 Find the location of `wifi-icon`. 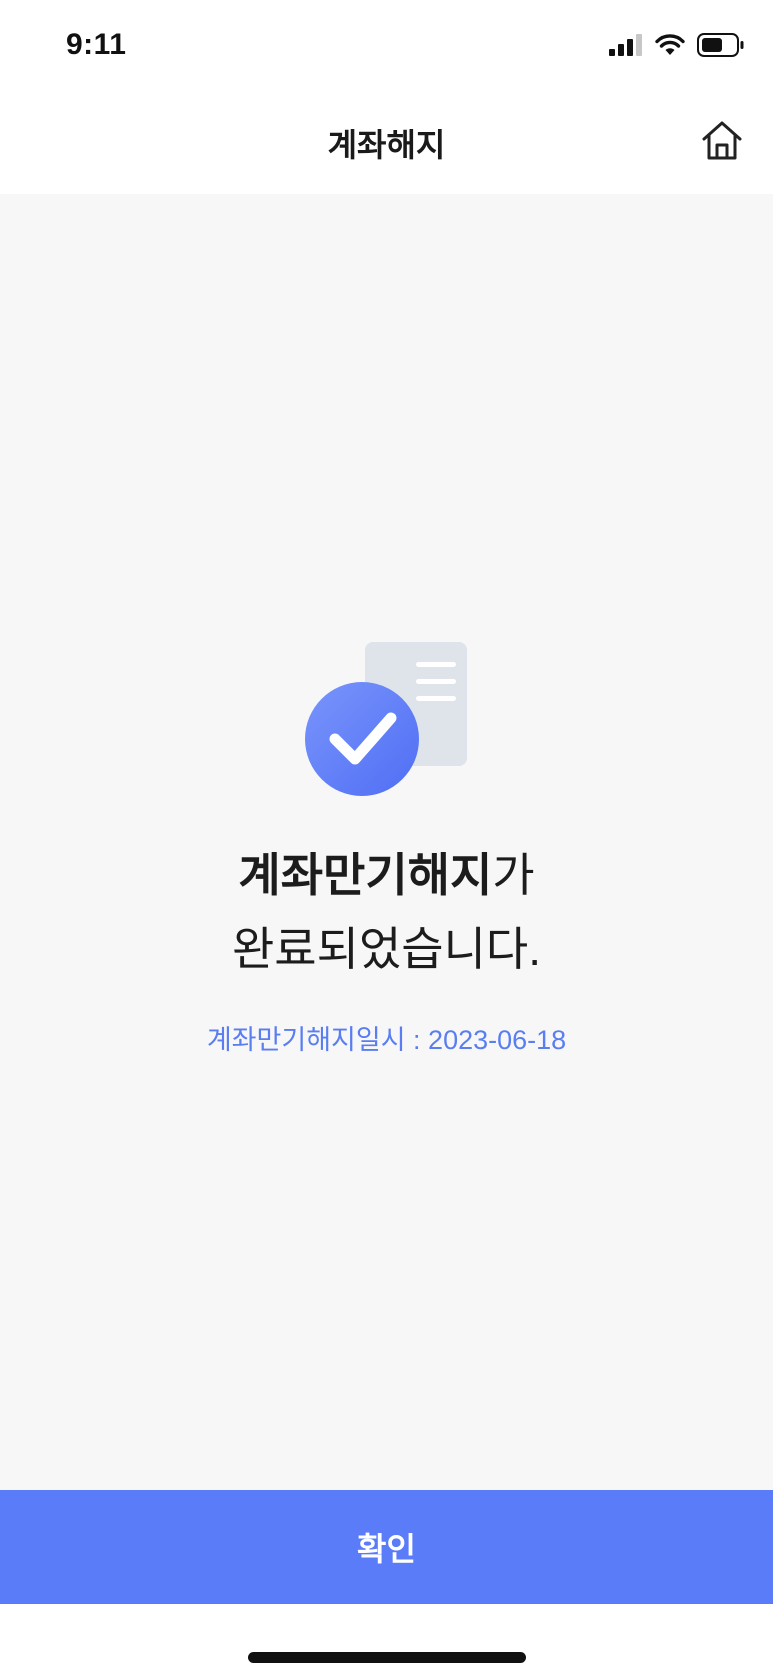

wifi-icon is located at coordinates (670, 47).